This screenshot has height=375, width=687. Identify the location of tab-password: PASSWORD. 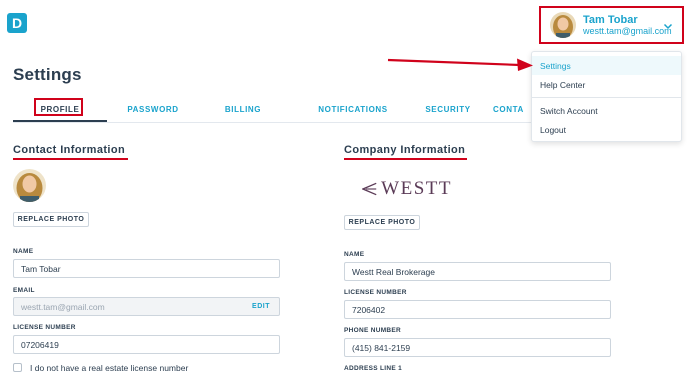
(153, 109).